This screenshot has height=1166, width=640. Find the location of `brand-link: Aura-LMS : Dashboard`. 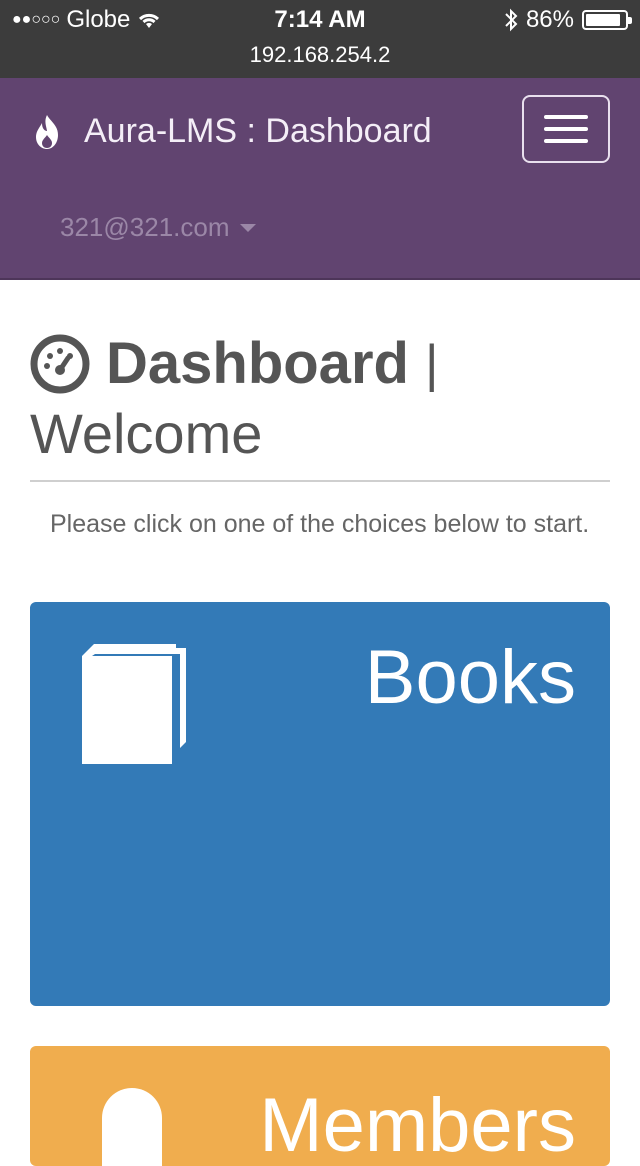

brand-link: Aura-LMS : Dashboard is located at coordinates (231, 131).